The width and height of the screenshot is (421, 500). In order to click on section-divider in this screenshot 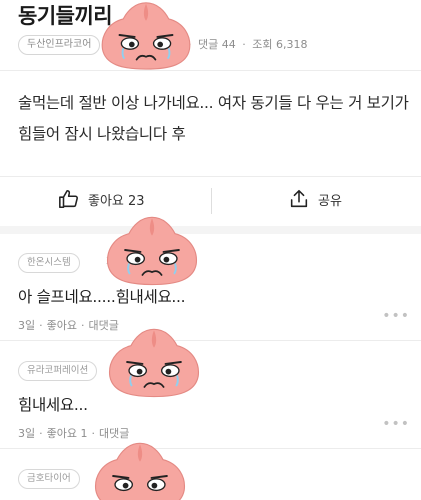, I will do `click(210, 230)`.